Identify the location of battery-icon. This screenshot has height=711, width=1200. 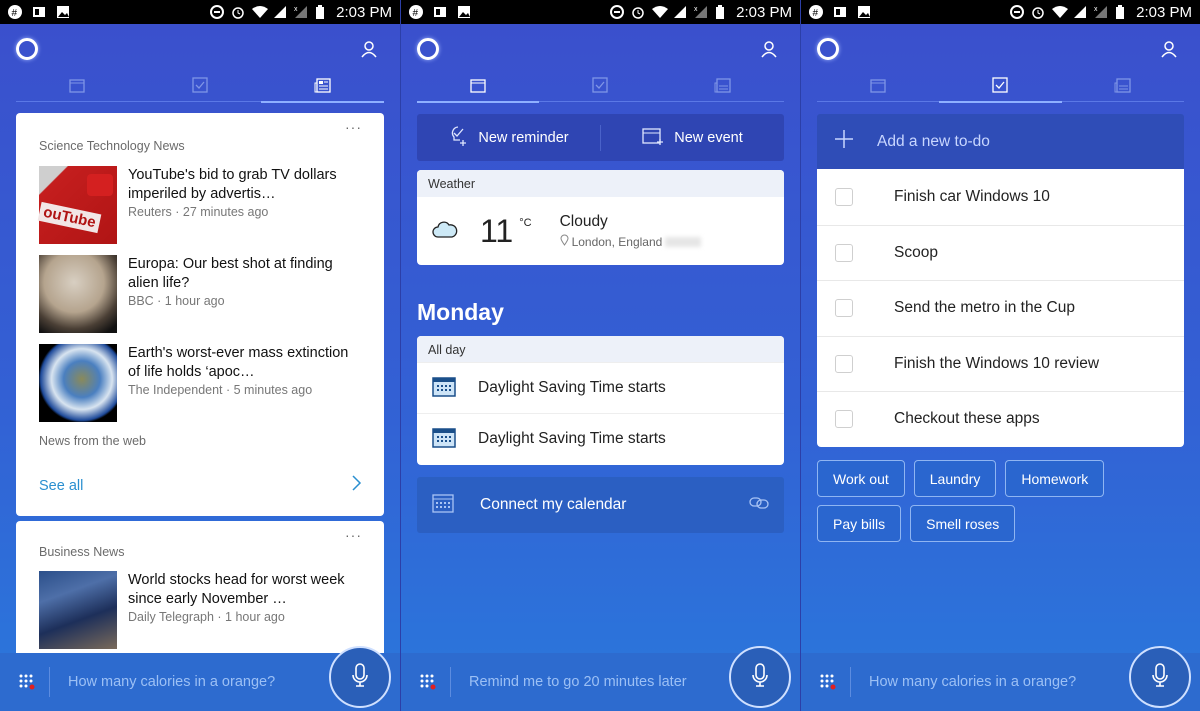
(322, 12).